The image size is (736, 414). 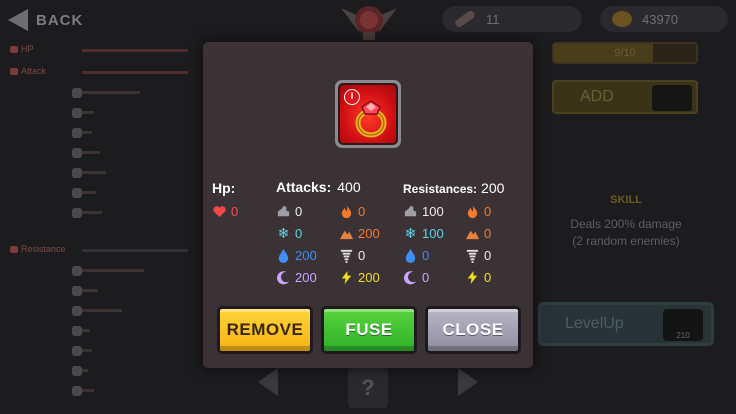 I want to click on mountain-icon, so click(x=472, y=234).